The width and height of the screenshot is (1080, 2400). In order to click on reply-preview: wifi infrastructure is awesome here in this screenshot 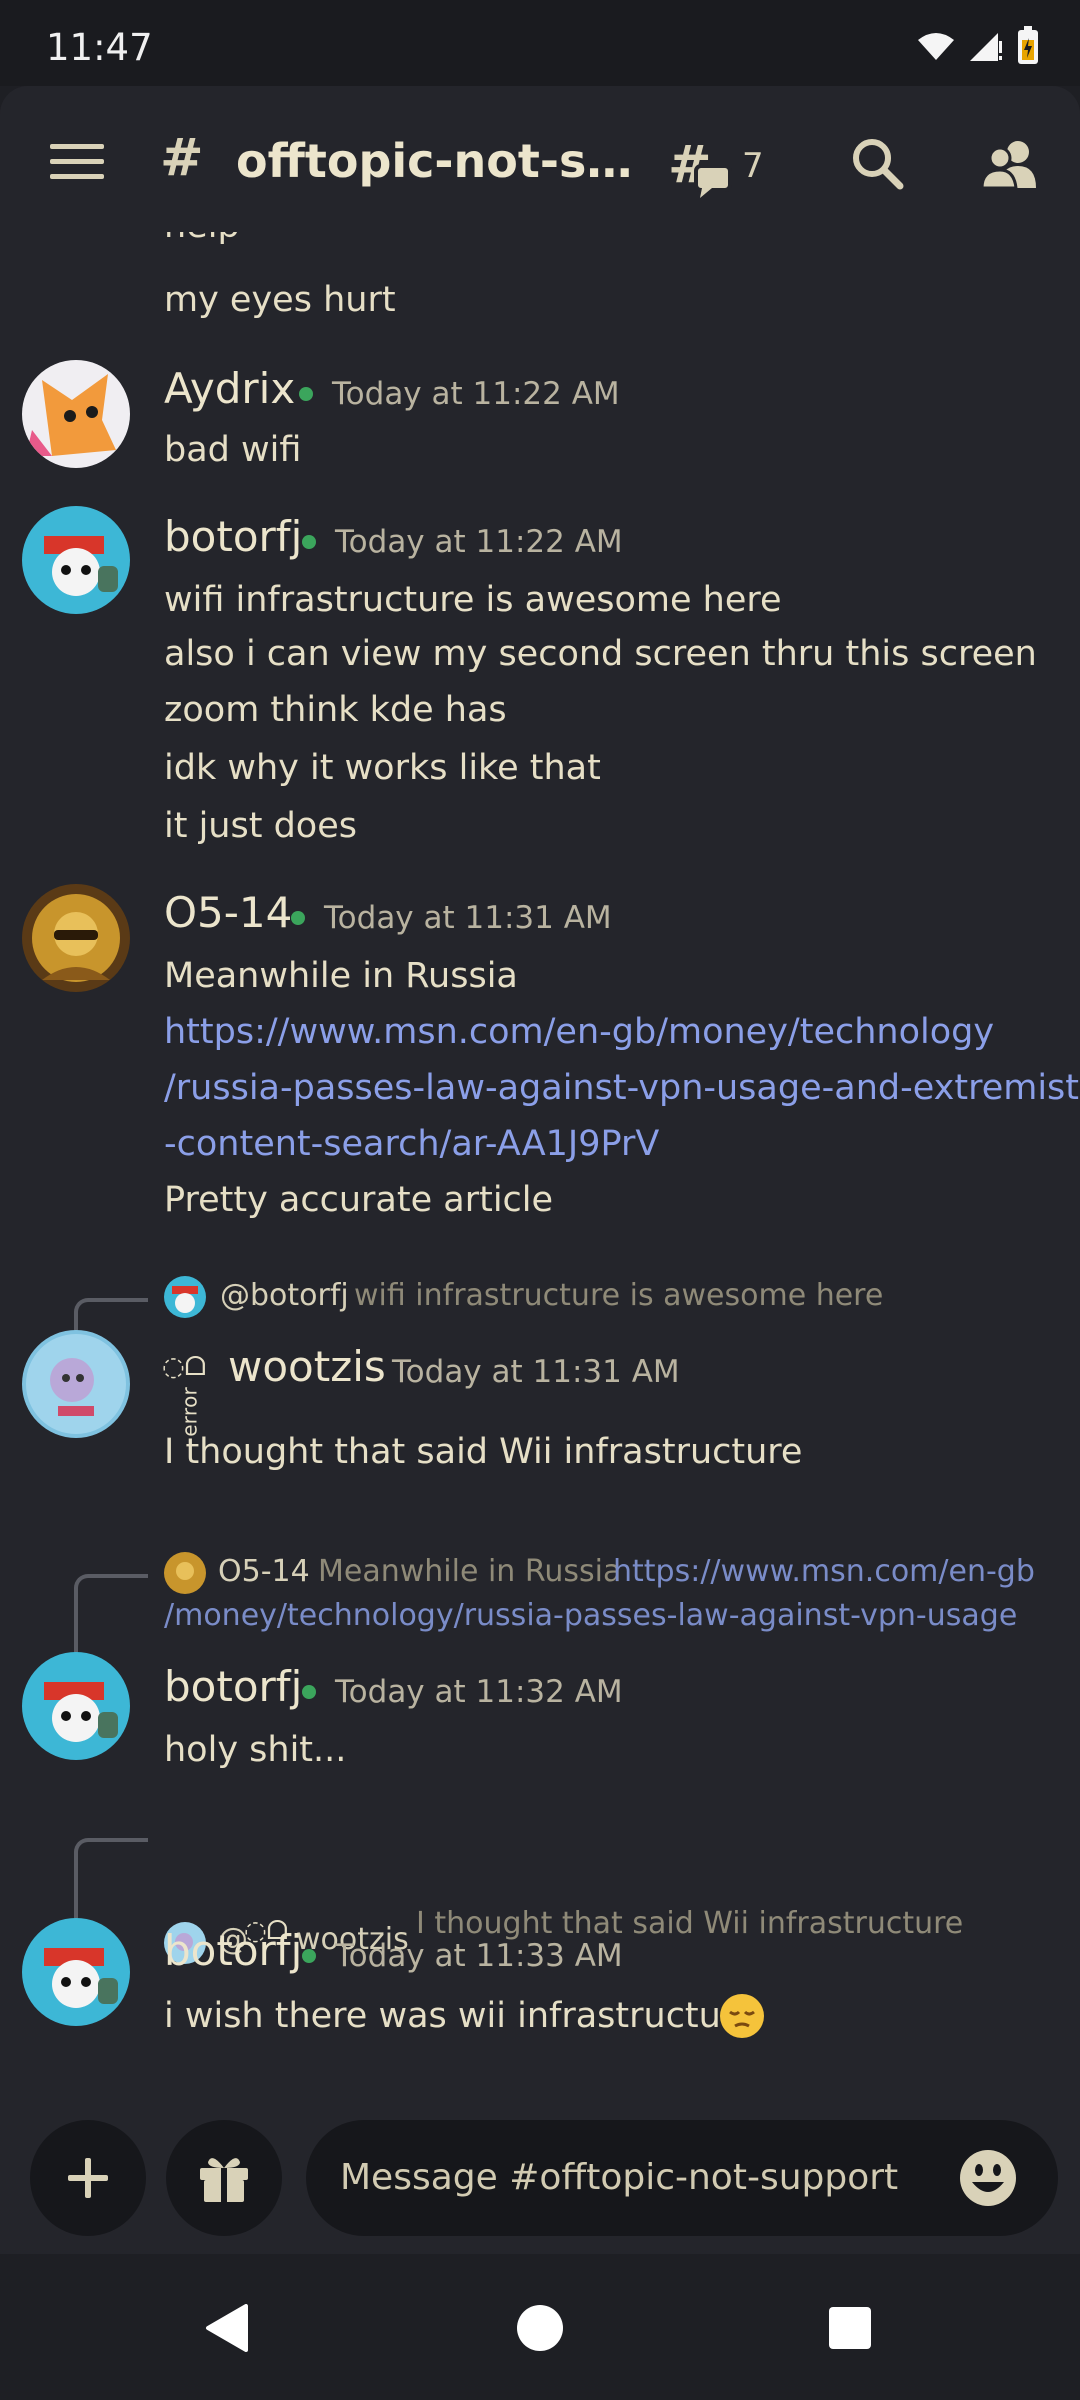, I will do `click(618, 1295)`.